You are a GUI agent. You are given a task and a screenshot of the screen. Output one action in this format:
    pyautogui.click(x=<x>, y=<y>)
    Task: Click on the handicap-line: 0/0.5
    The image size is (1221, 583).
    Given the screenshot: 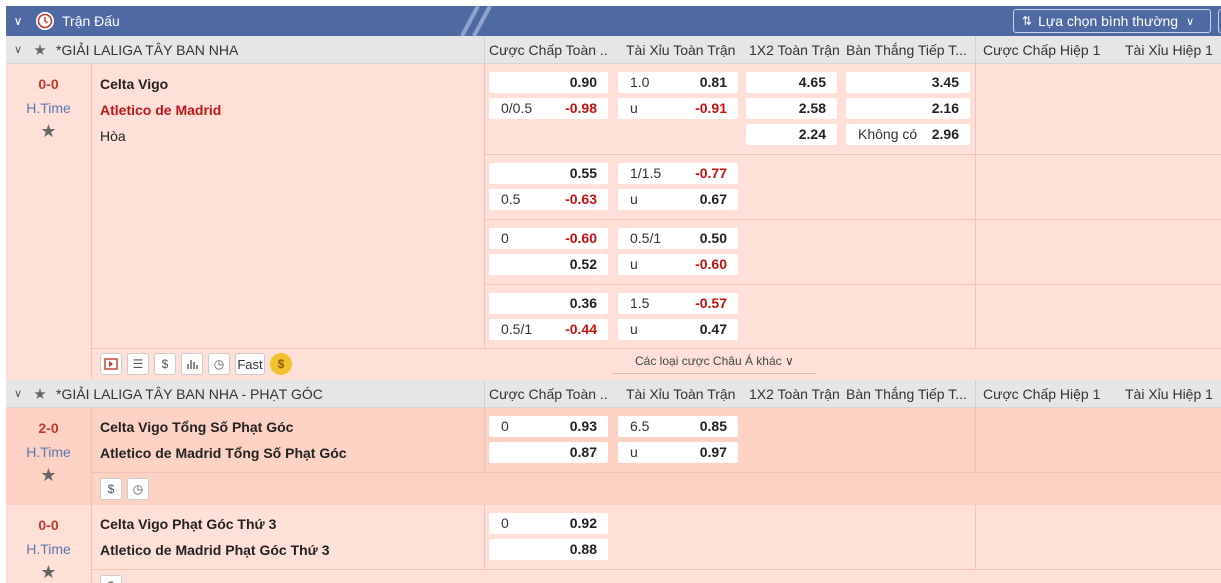 What is the action you would take?
    pyautogui.click(x=517, y=108)
    